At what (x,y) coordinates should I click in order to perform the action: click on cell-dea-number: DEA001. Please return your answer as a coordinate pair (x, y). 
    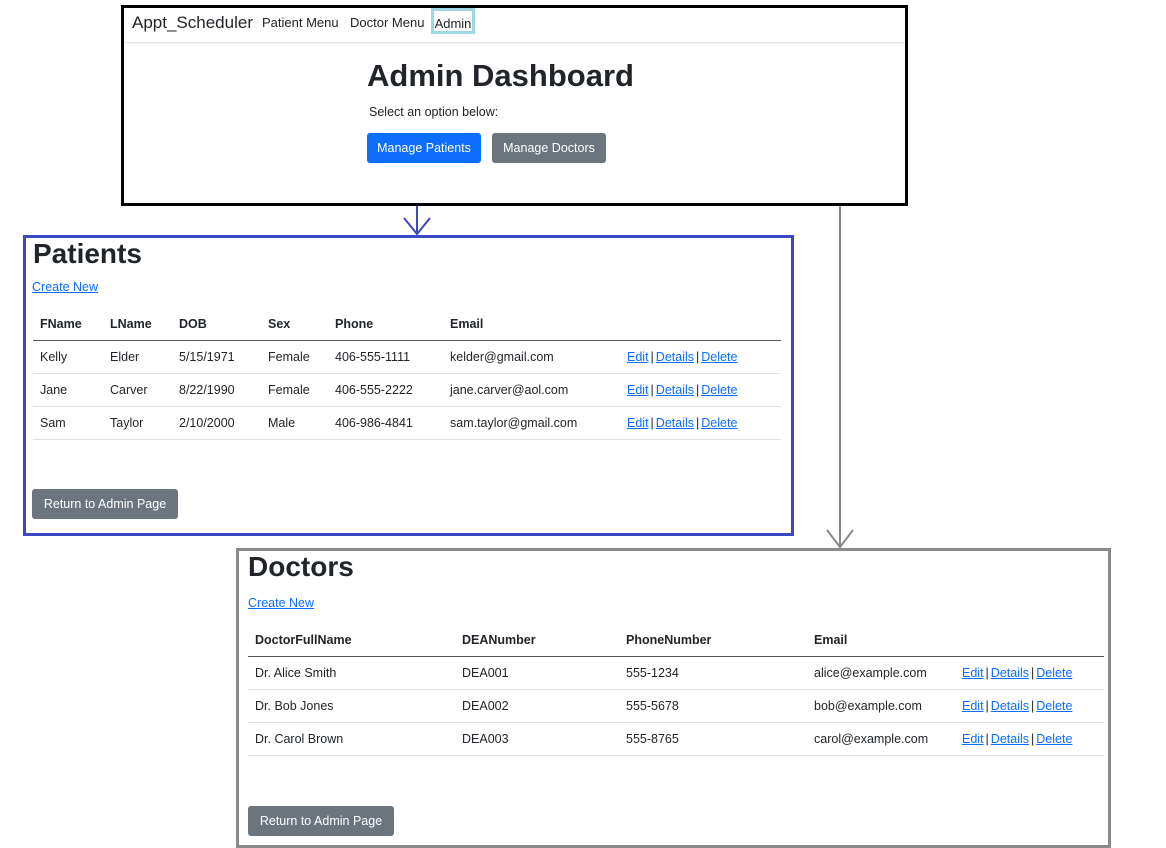
    Looking at the image, I should click on (537, 673).